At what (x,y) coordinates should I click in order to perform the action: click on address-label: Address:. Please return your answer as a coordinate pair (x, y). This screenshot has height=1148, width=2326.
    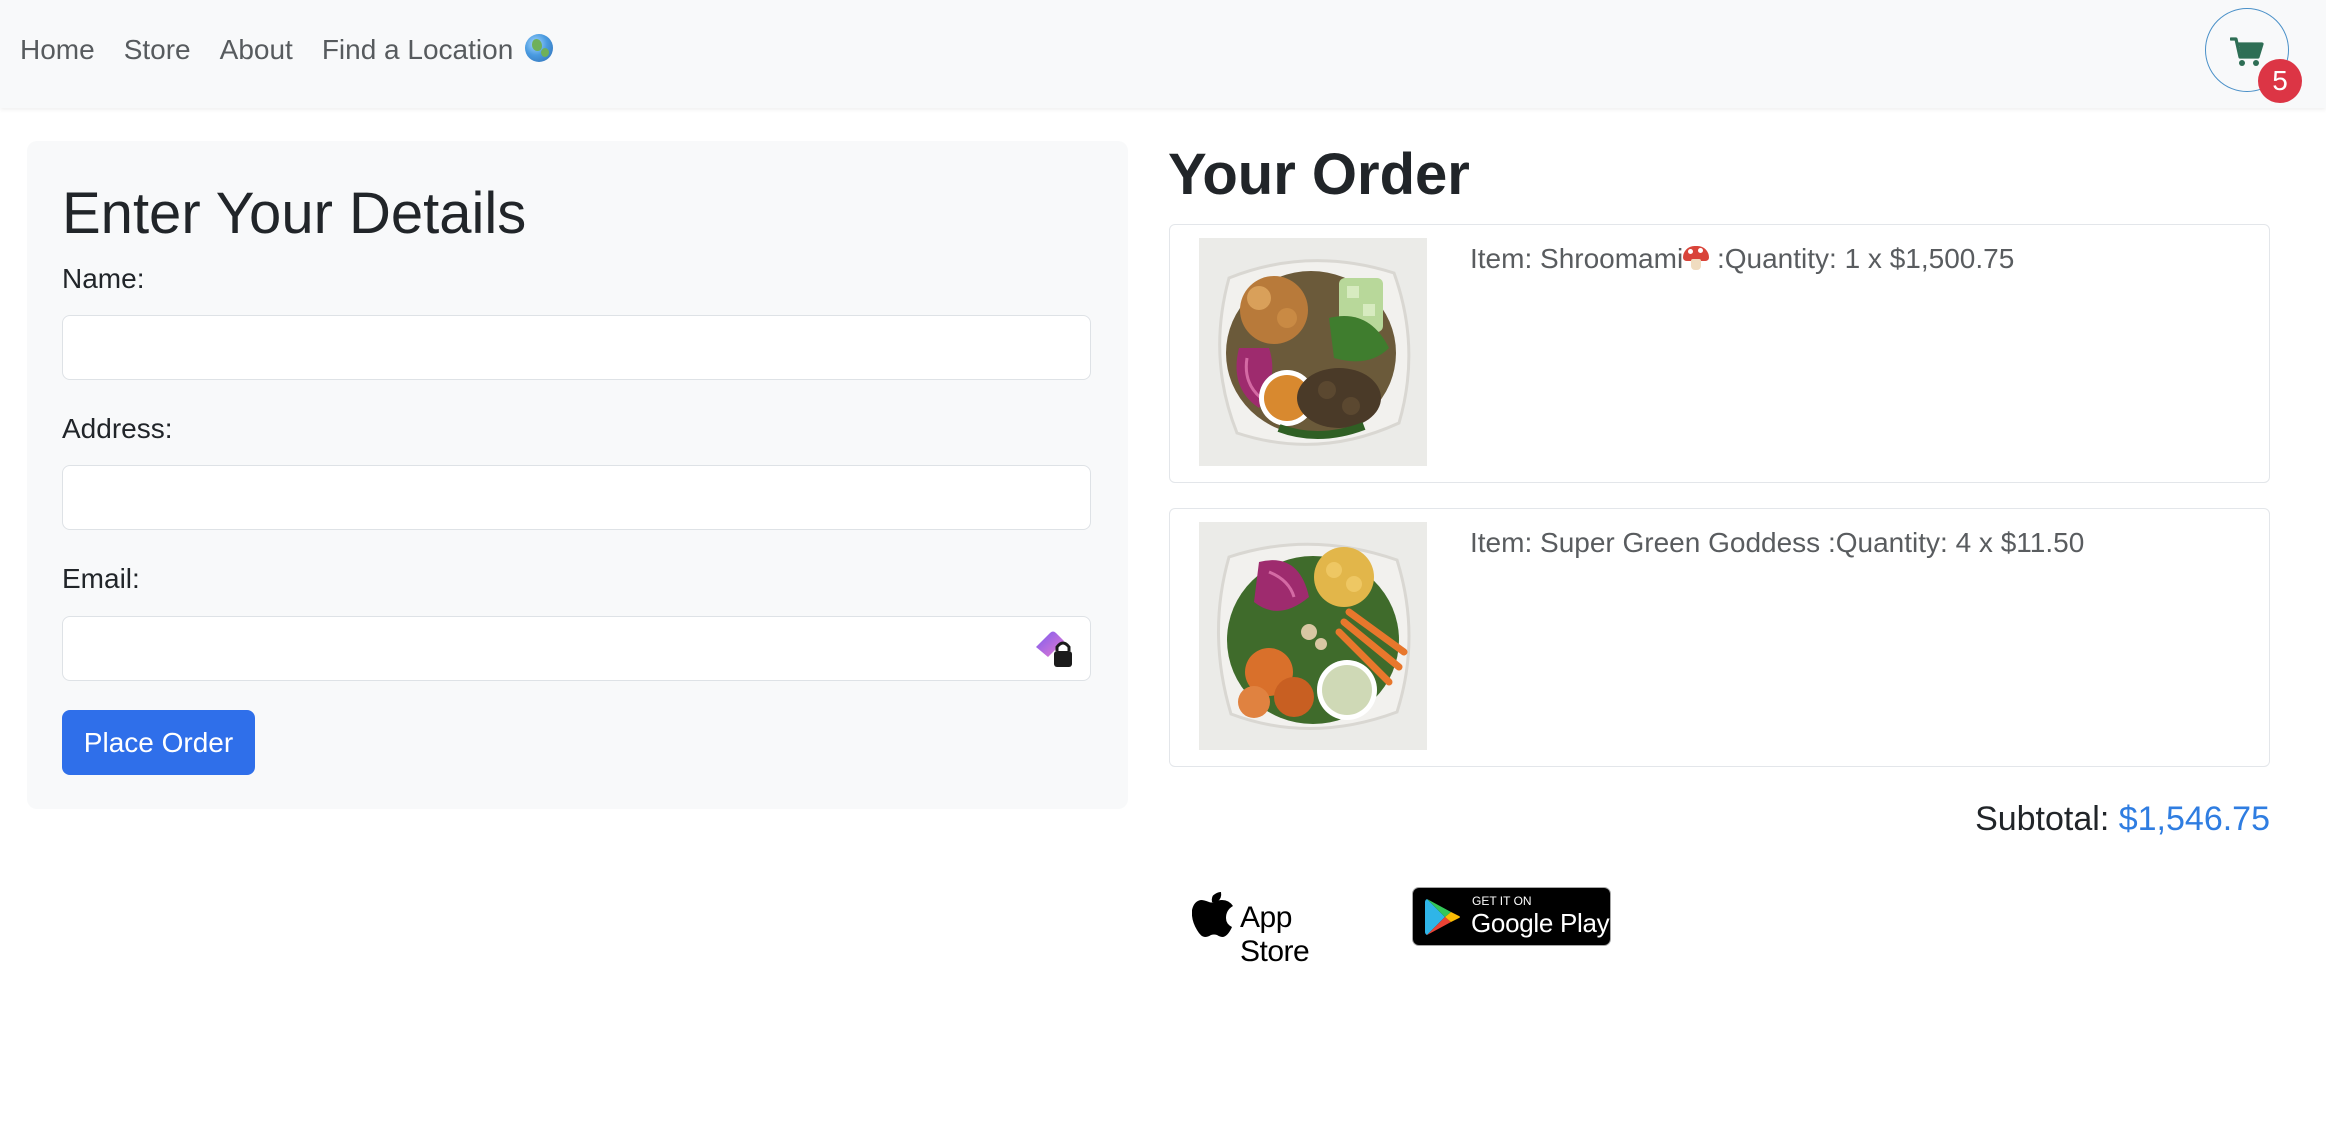
    Looking at the image, I should click on (117, 428).